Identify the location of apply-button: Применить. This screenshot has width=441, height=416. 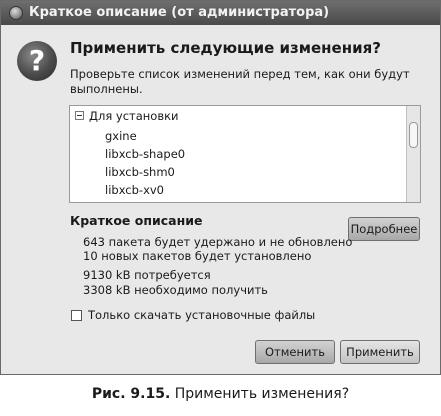
(380, 352).